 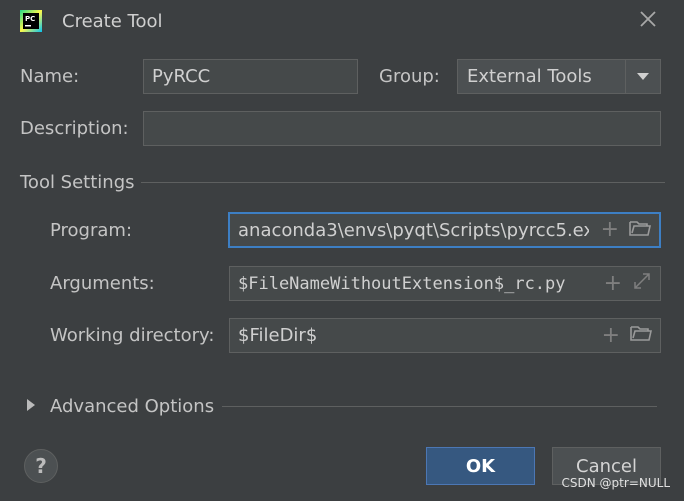 I want to click on help-icon: ?, so click(x=41, y=466).